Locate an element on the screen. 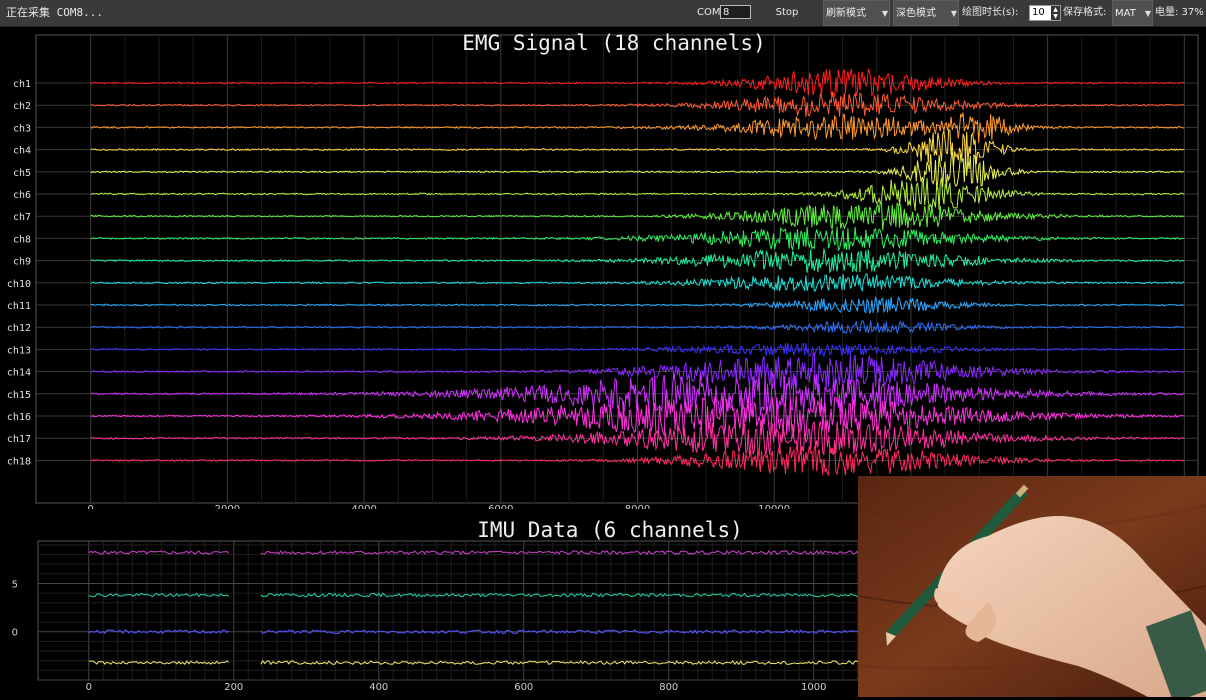 Image resolution: width=1206 pixels, height=700 pixels. spin-up-icon: ▲ is located at coordinates (1055, 9).